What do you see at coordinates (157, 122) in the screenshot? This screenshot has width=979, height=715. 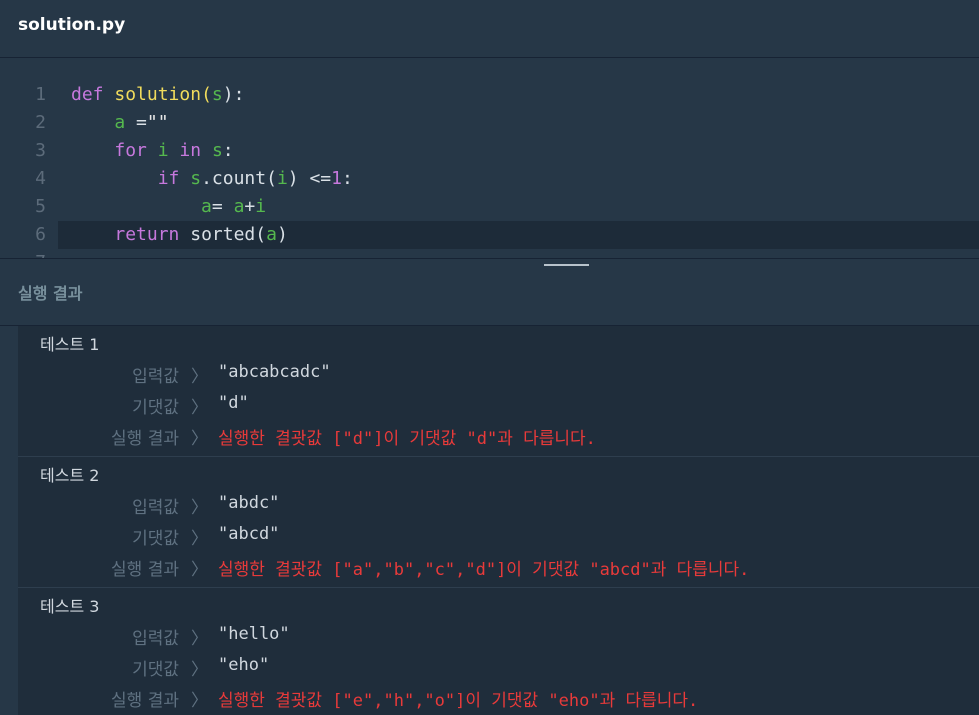 I see `code-token: ""` at bounding box center [157, 122].